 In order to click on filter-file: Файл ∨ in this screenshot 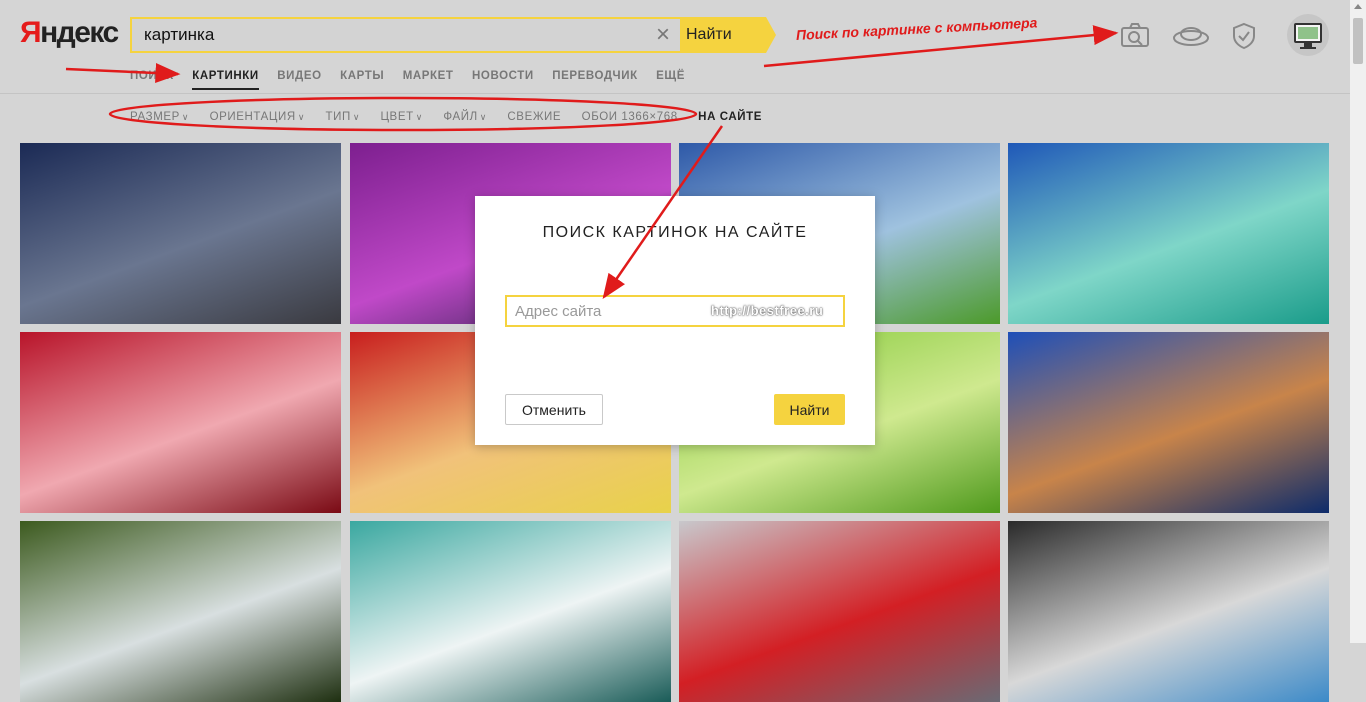, I will do `click(465, 117)`.